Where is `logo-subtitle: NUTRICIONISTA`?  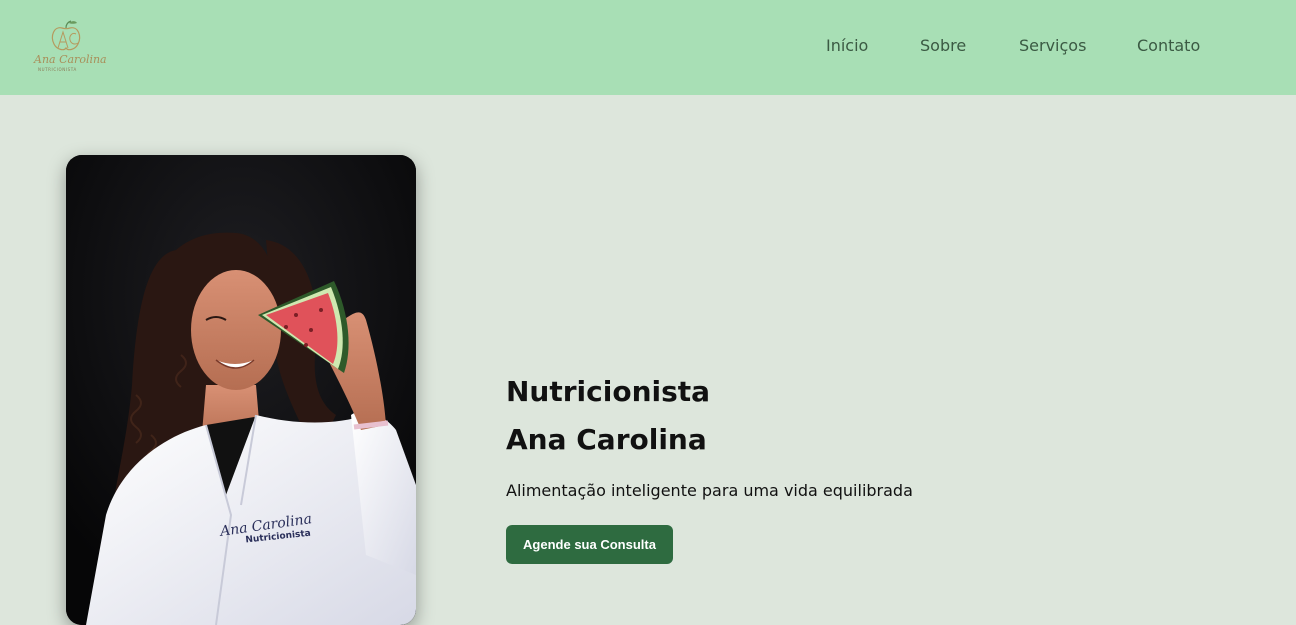 logo-subtitle: NUTRICIONISTA is located at coordinates (57, 69).